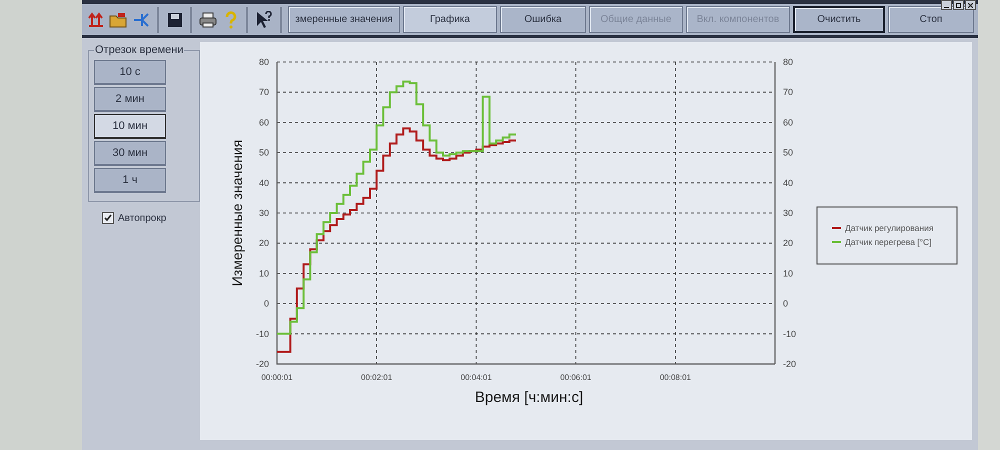 This screenshot has height=450, width=1000. Describe the element at coordinates (130, 153) in the screenshot. I see `range-button: 30 мин` at that location.